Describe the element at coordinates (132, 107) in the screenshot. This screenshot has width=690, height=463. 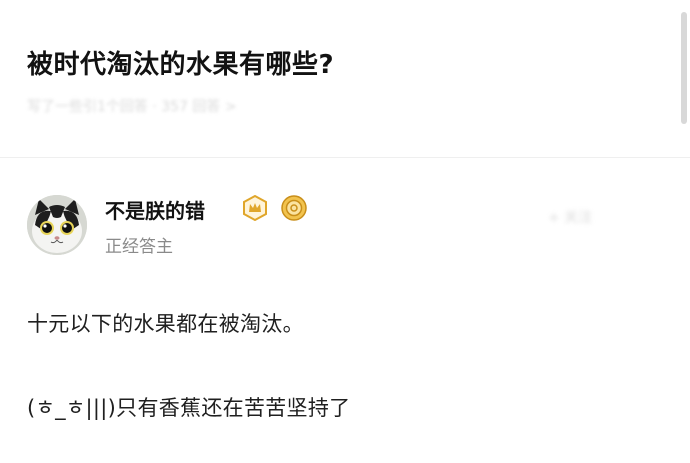
I see `question-meta-faded: 写了一些引1个回答 · 357 回答 >` at that location.